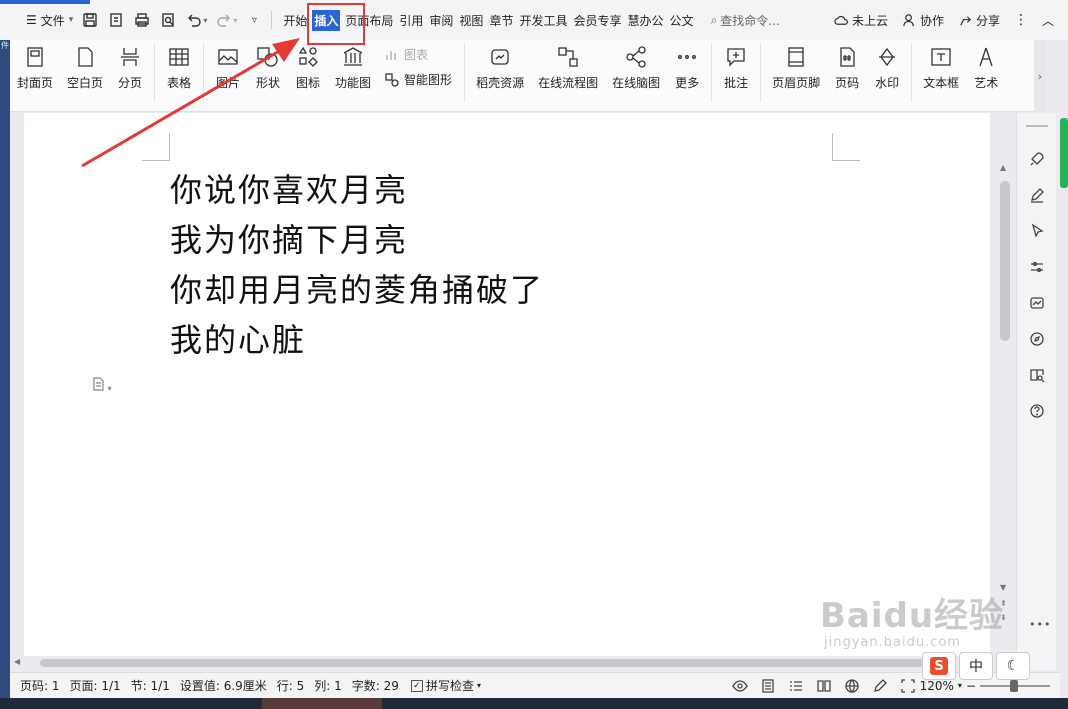 This screenshot has width=1068, height=709. Describe the element at coordinates (49, 20) in the screenshot. I see `file-menu-button: ☰ 文件 ▾` at that location.